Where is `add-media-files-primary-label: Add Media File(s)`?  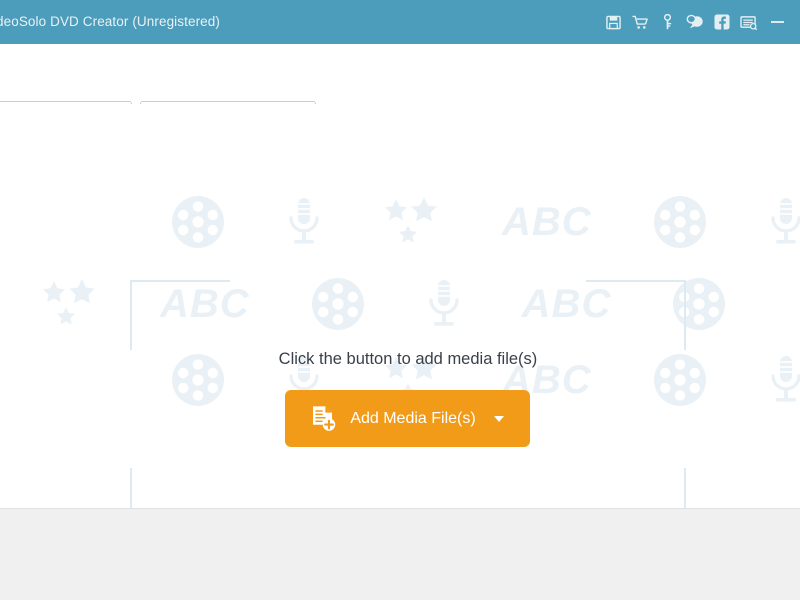 add-media-files-primary-label: Add Media File(s) is located at coordinates (413, 418).